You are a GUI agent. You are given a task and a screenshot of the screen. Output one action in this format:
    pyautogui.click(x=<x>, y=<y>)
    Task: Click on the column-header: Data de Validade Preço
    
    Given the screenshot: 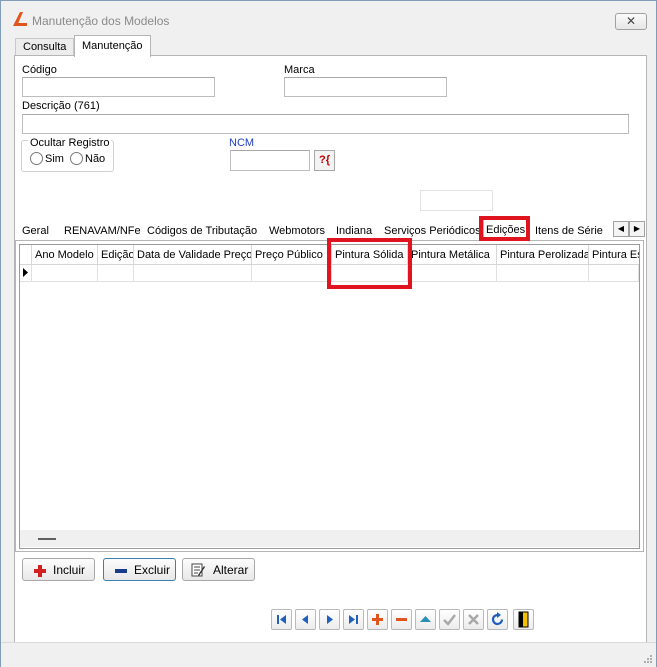 What is the action you would take?
    pyautogui.click(x=193, y=255)
    